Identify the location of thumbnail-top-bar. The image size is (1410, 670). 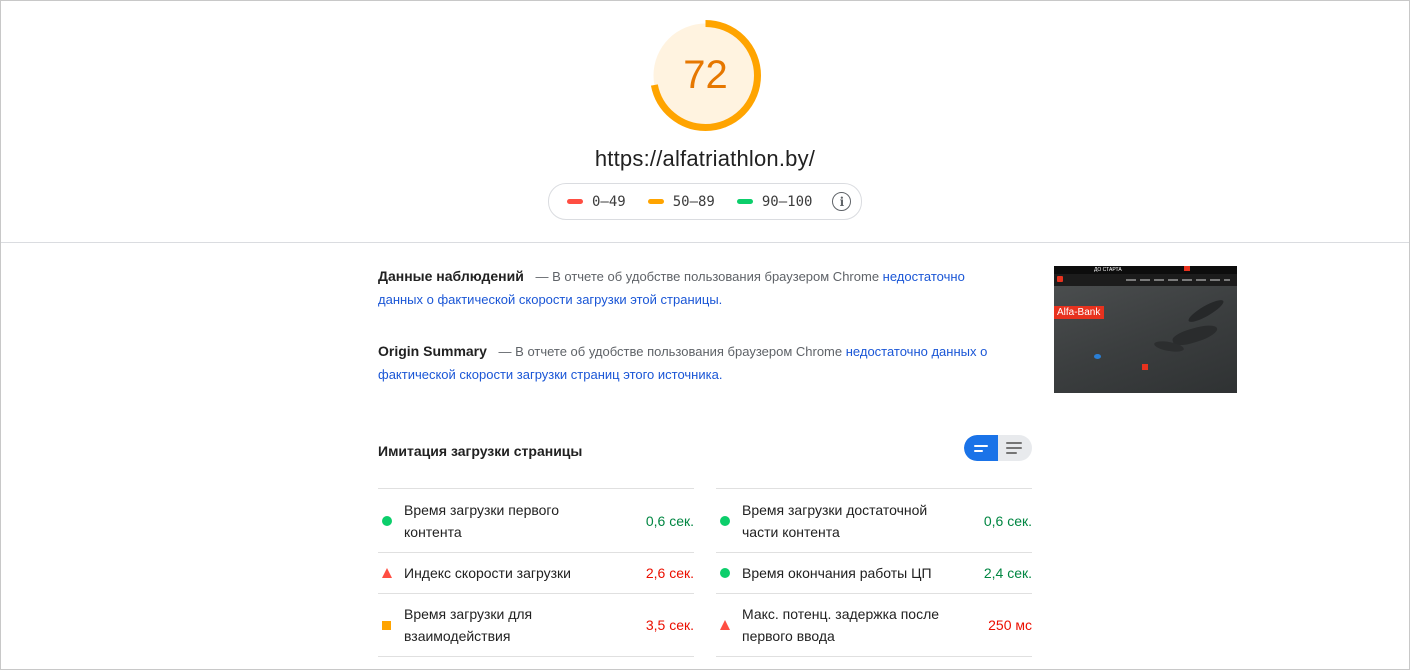
(1145, 270).